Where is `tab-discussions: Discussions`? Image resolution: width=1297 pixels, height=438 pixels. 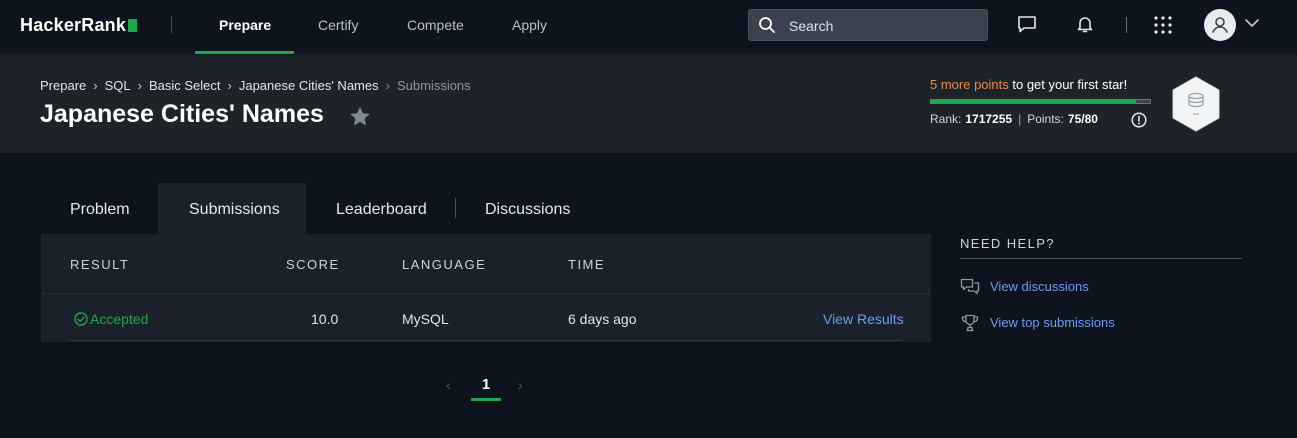 tab-discussions: Discussions is located at coordinates (526, 208).